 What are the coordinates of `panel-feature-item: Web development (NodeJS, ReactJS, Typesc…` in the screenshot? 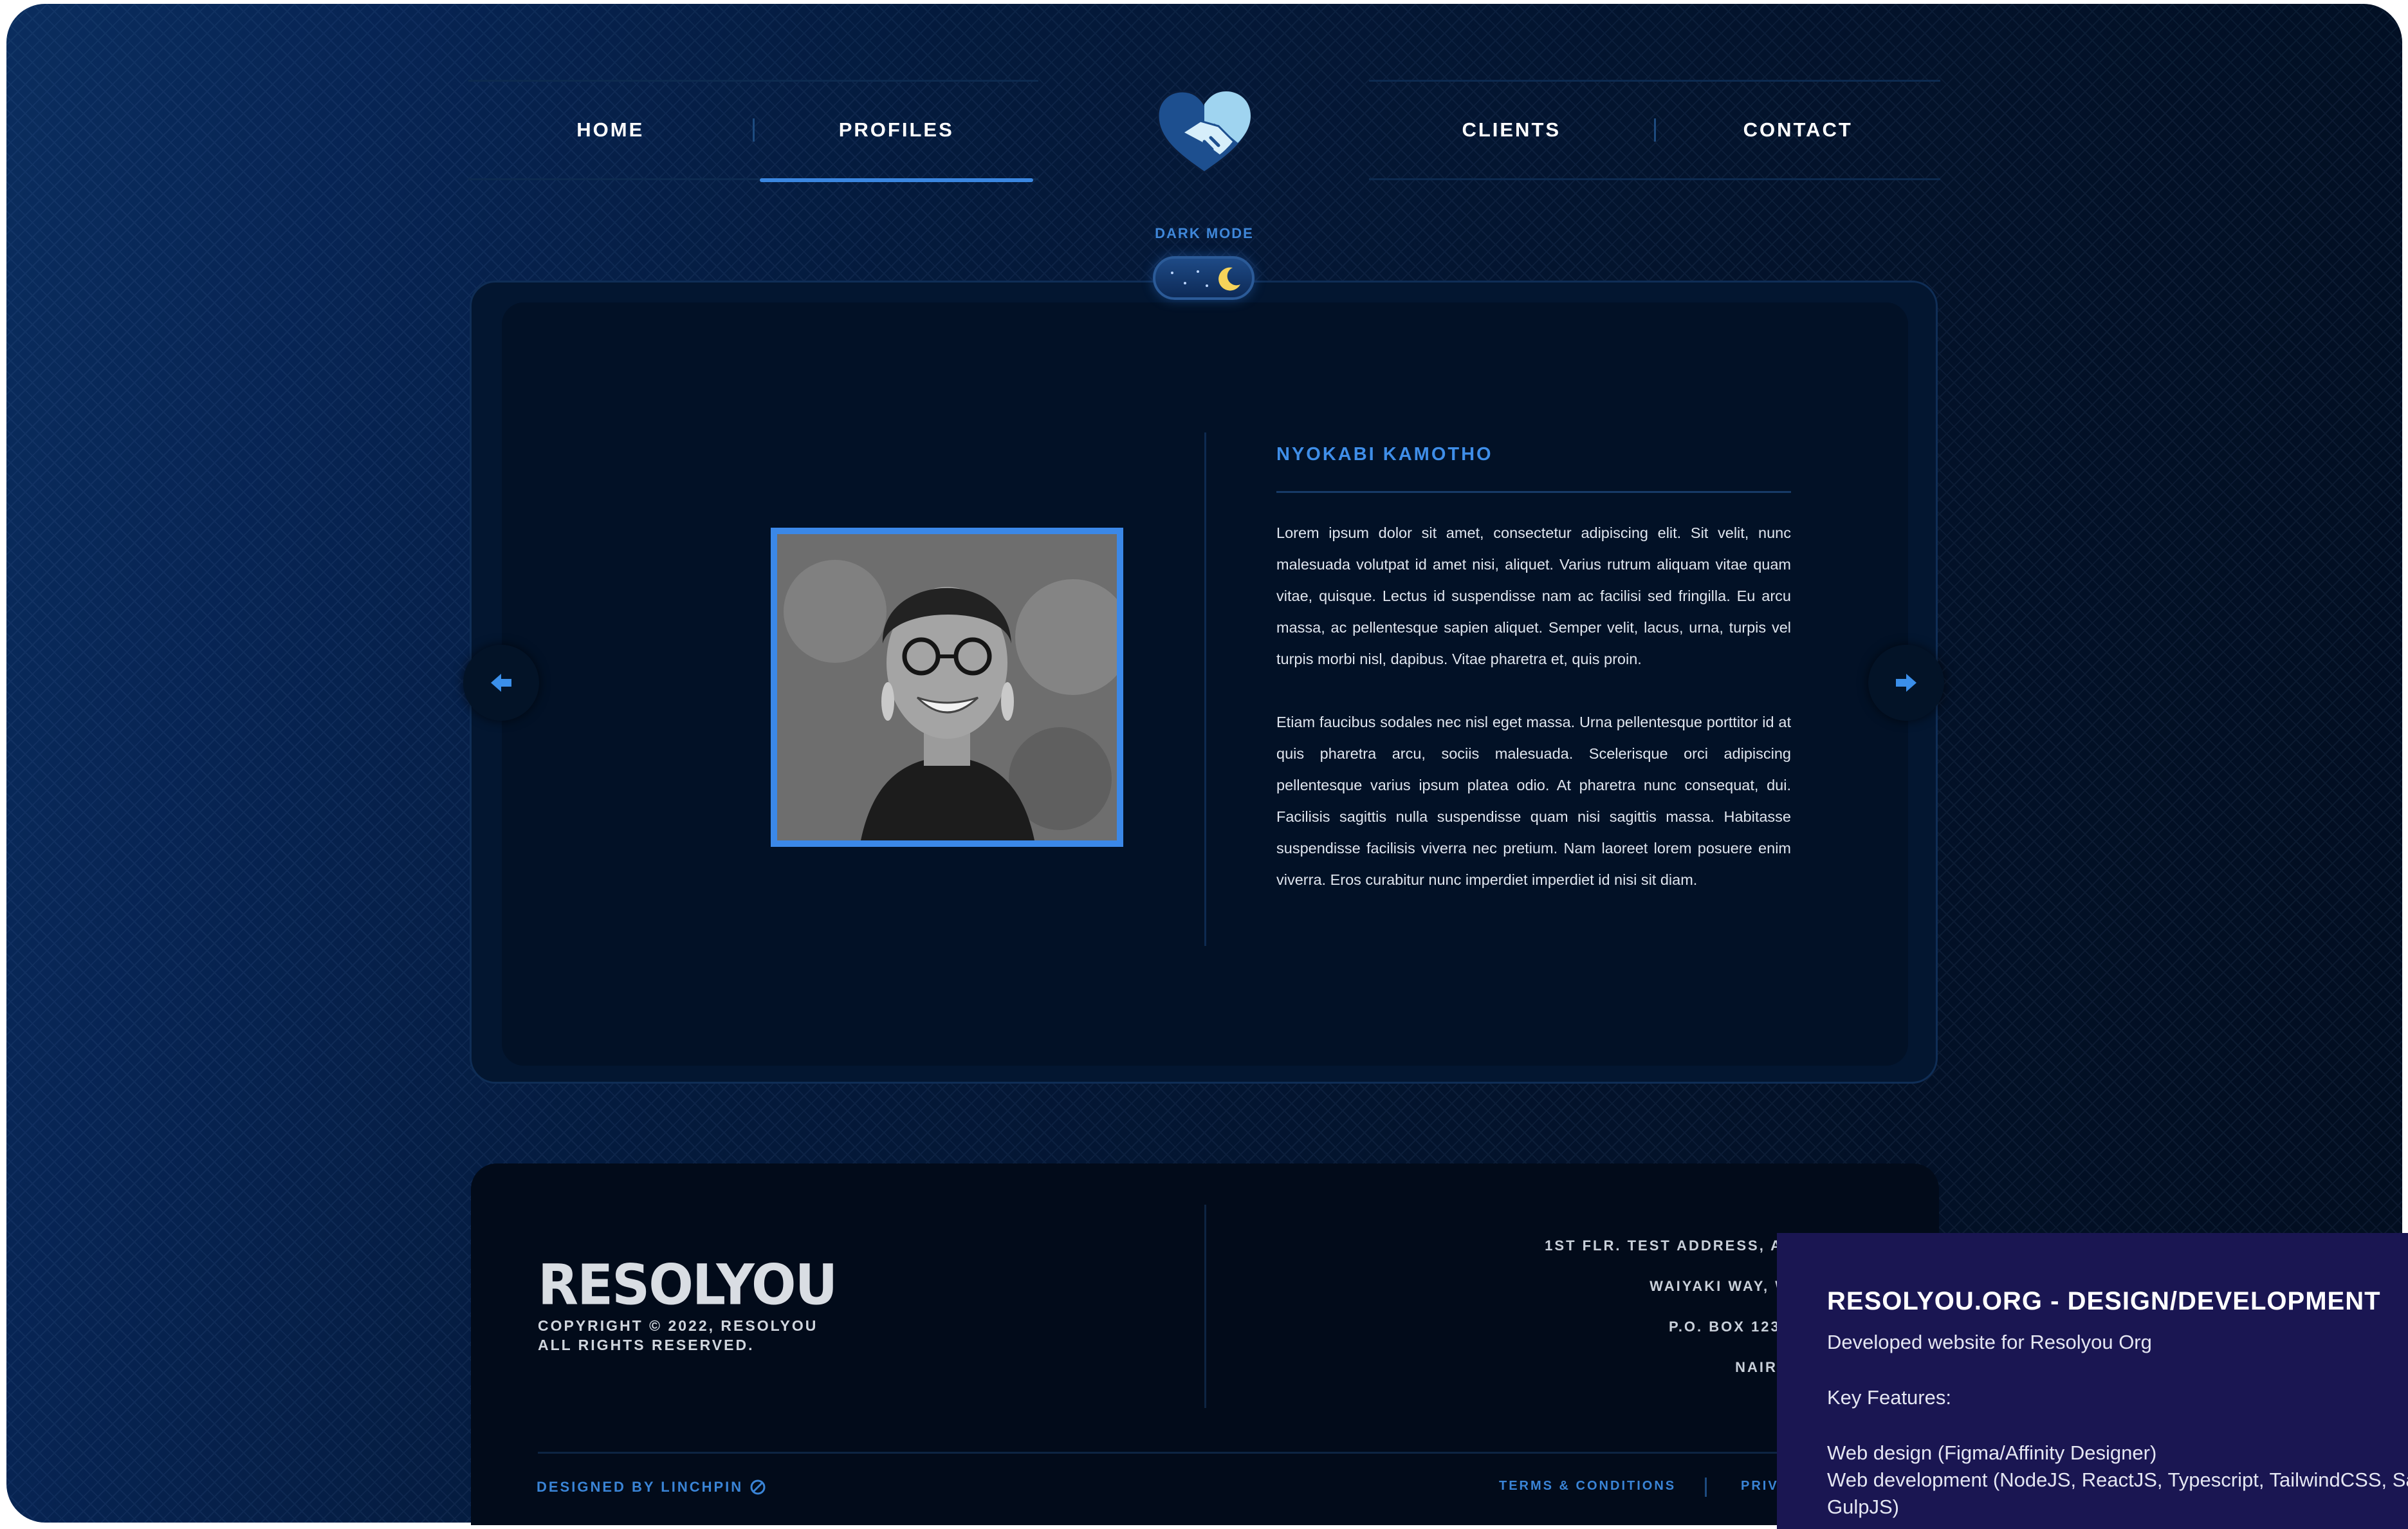 It's located at (2118, 1480).